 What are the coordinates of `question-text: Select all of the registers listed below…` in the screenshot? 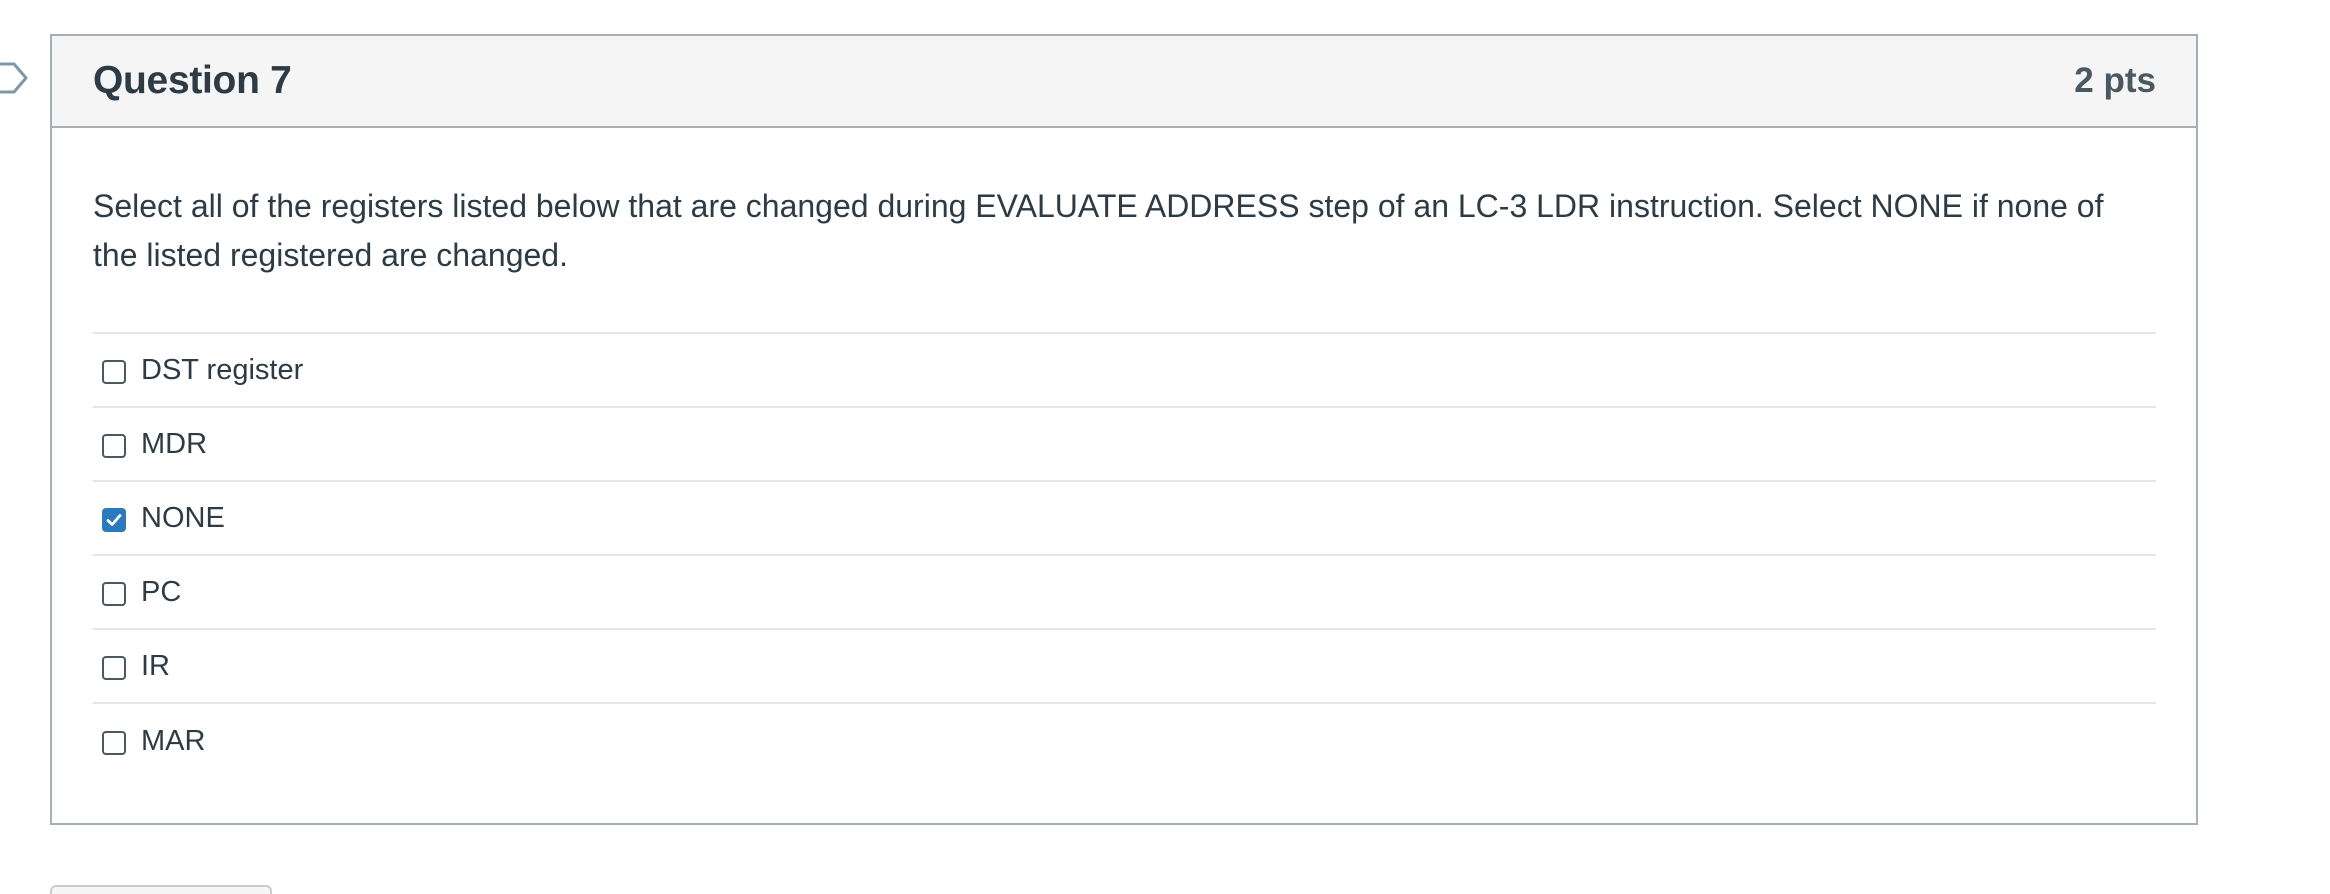 It's located at (1098, 230).